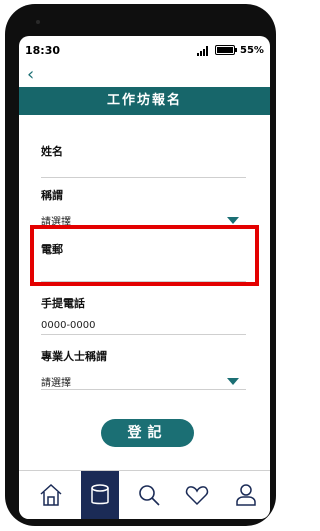  I want to click on home-icon, so click(51, 494).